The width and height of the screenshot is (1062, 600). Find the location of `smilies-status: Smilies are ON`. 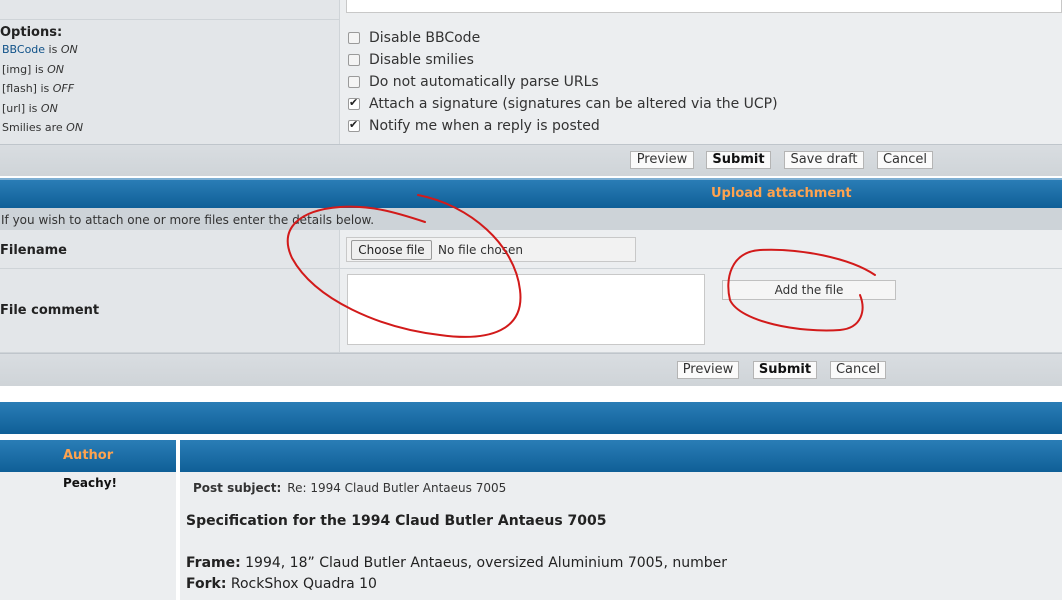

smilies-status: Smilies are ON is located at coordinates (43, 127).